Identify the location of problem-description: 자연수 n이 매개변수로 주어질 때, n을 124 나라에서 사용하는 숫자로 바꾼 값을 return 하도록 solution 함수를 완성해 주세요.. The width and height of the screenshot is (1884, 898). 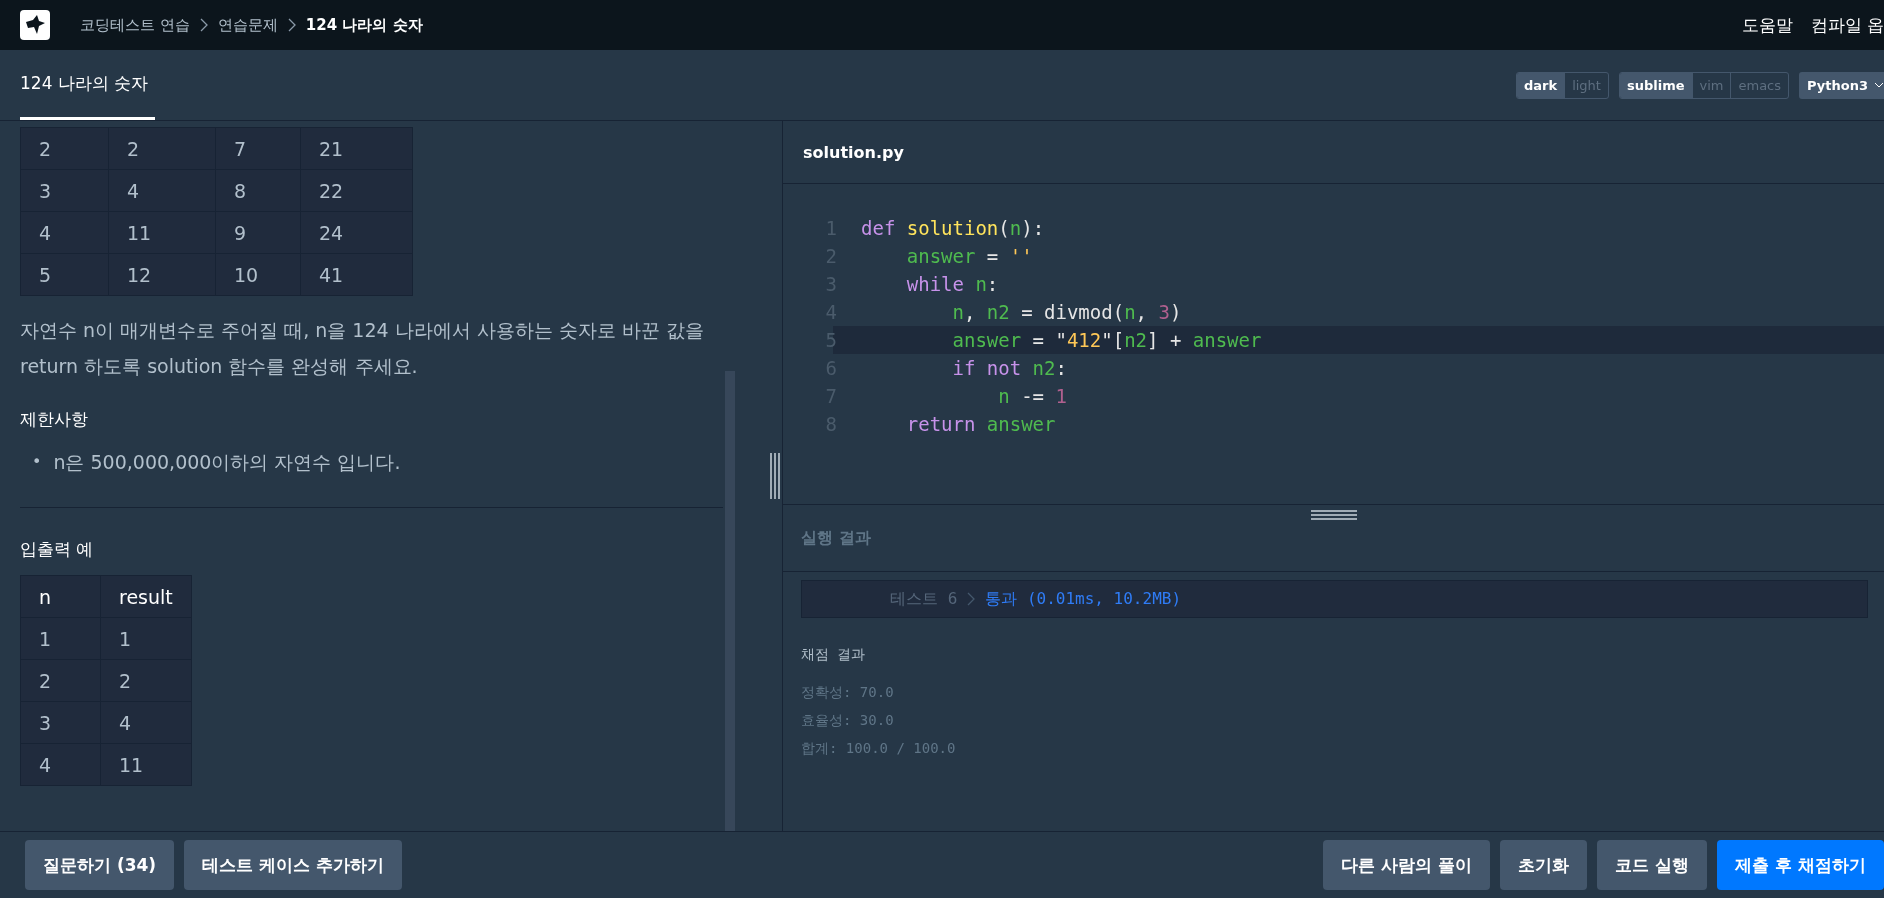
(362, 348).